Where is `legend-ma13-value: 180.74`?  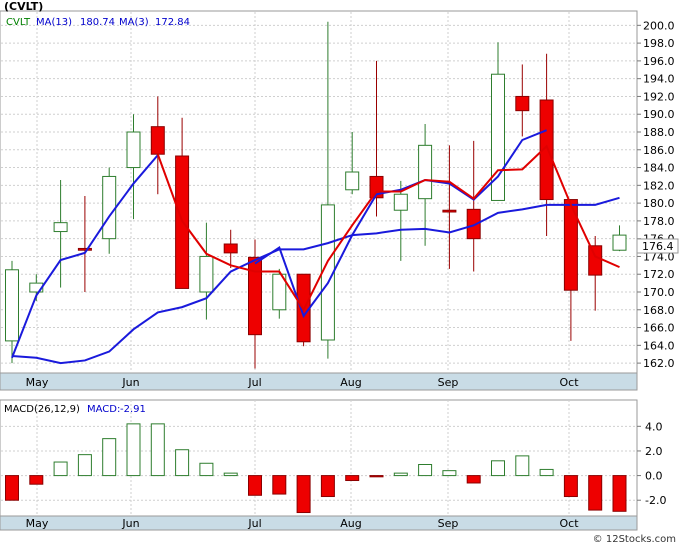 legend-ma13-value: 180.74 is located at coordinates (97, 22).